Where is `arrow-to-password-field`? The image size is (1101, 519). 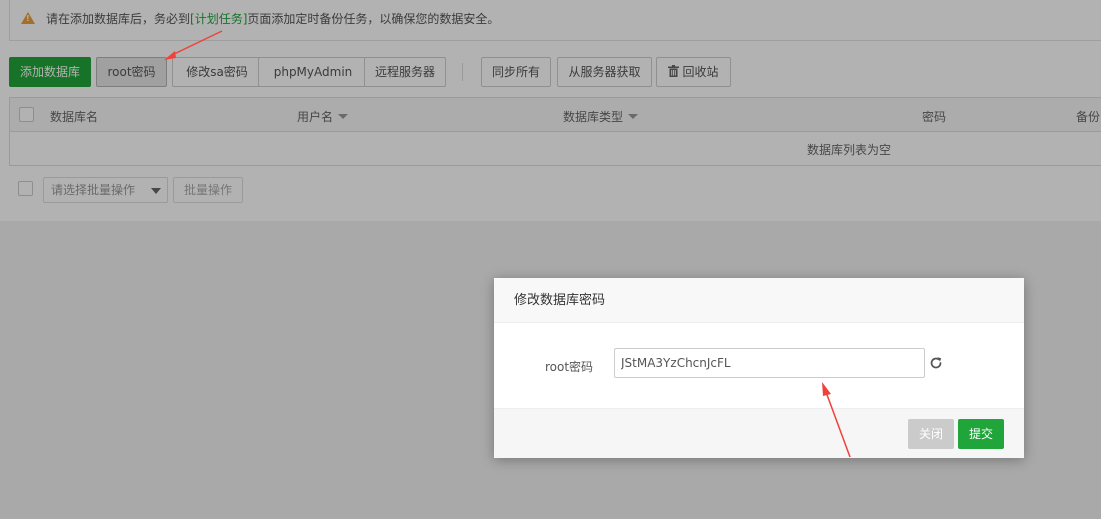
arrow-to-password-field is located at coordinates (836, 420).